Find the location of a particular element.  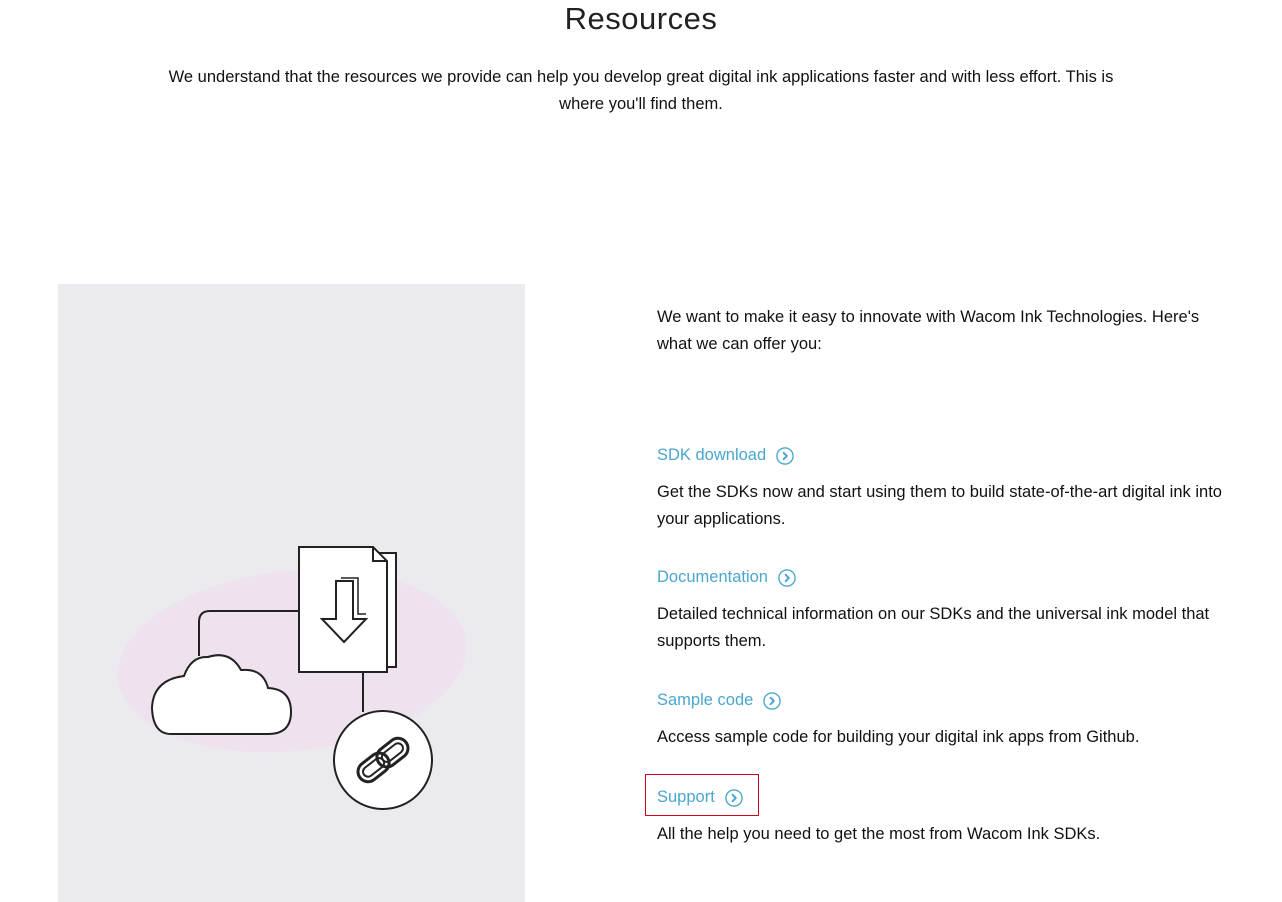

sdk-download-label: SDK download is located at coordinates (712, 455).